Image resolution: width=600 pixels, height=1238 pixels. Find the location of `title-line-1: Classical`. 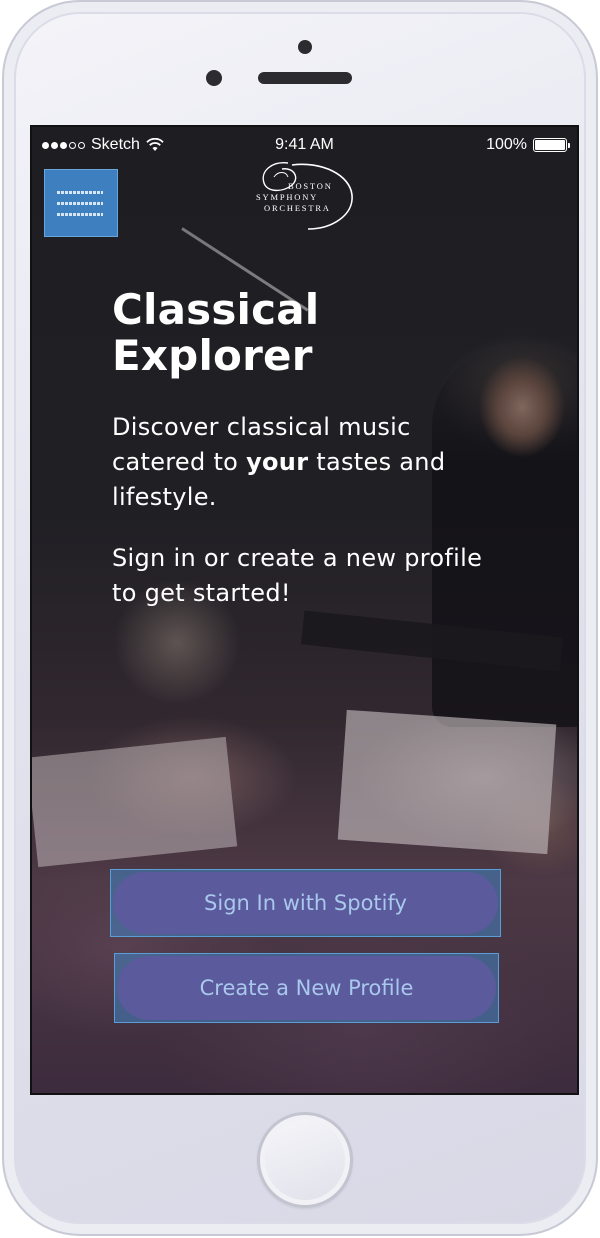

title-line-1: Classical is located at coordinates (216, 309).